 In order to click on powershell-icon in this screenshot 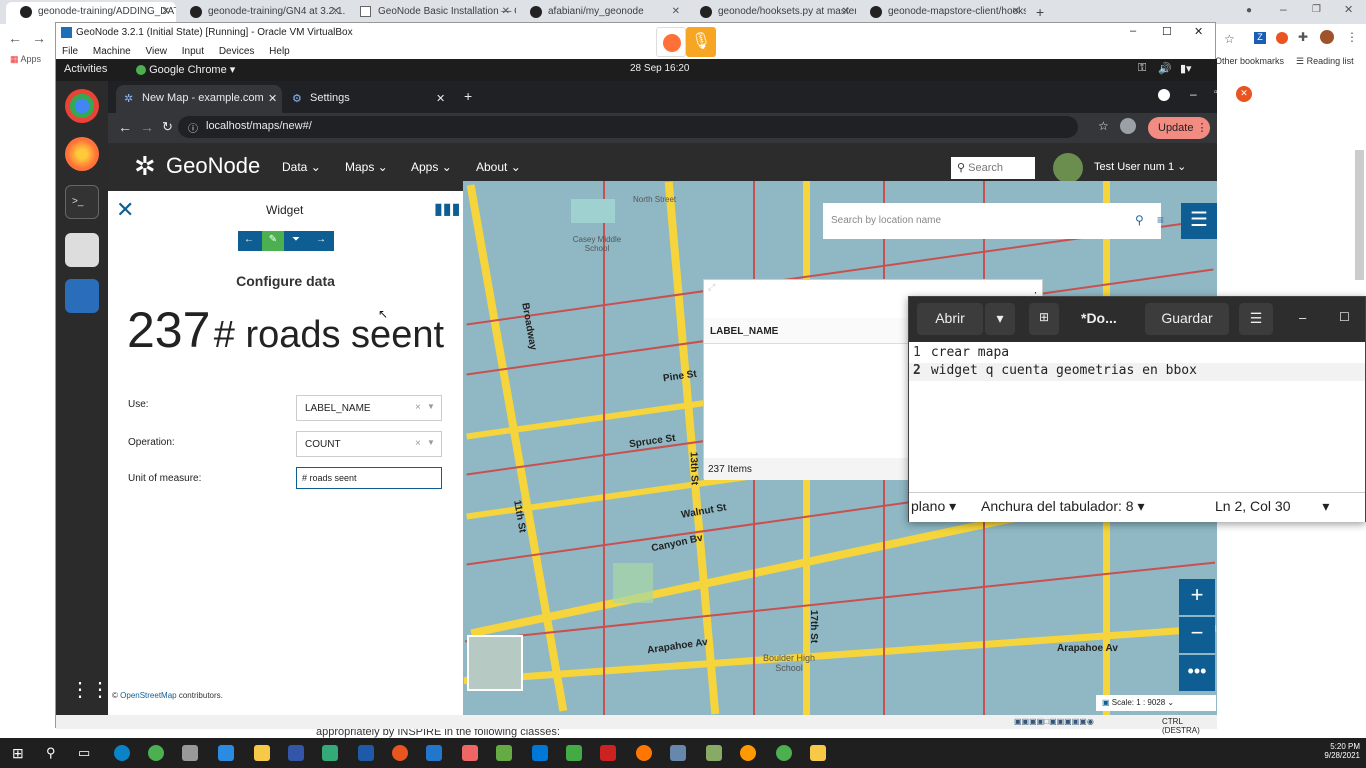, I will do `click(366, 753)`.